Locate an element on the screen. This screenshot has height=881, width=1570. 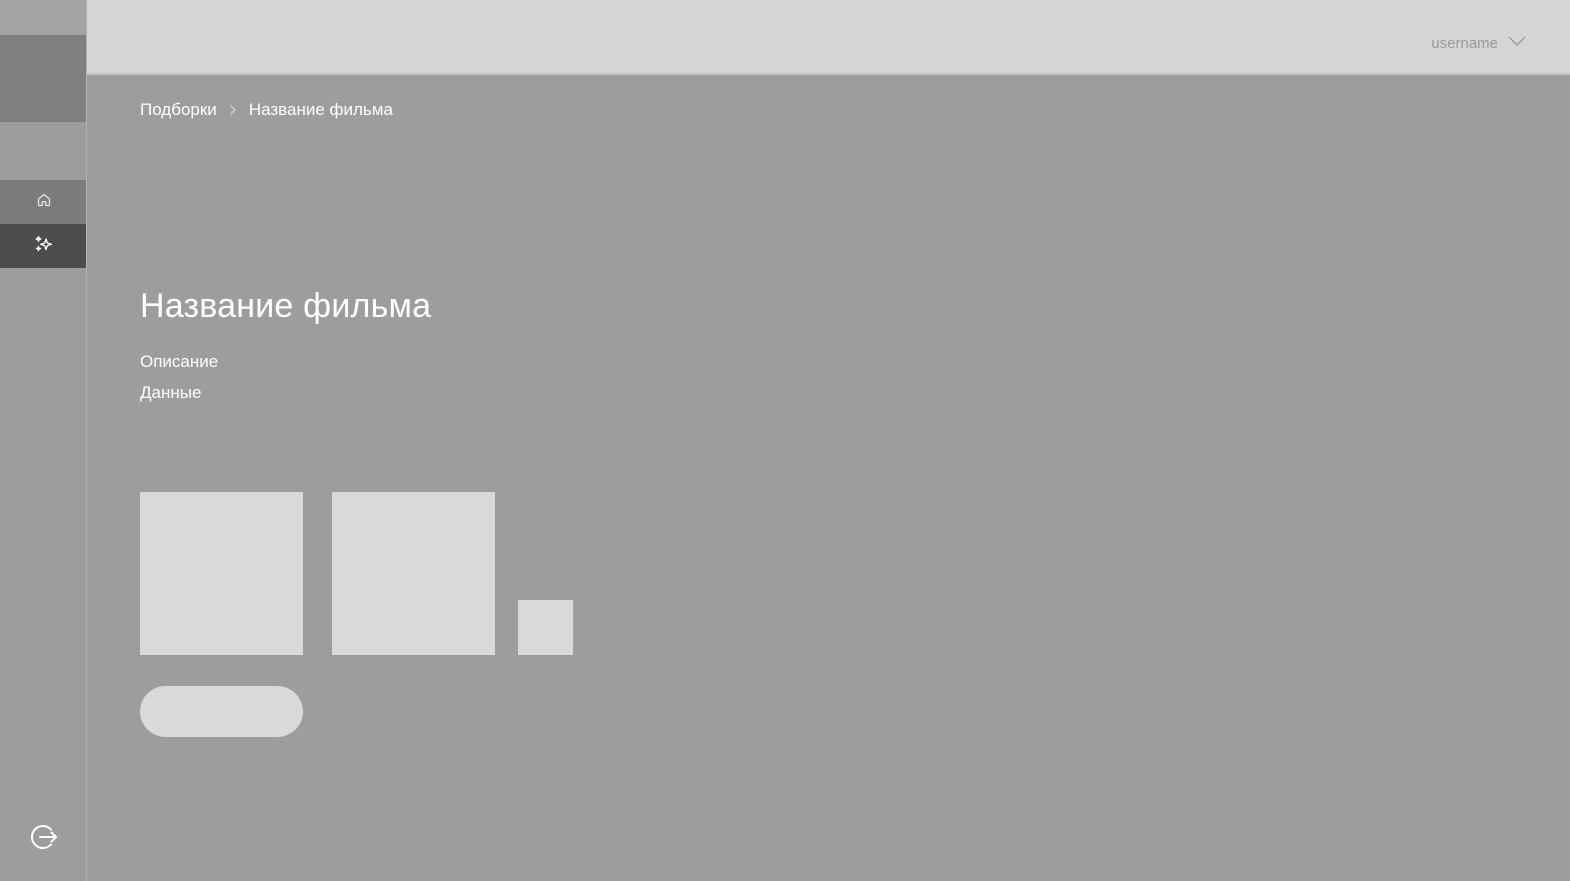
logout-button is located at coordinates (44, 839).